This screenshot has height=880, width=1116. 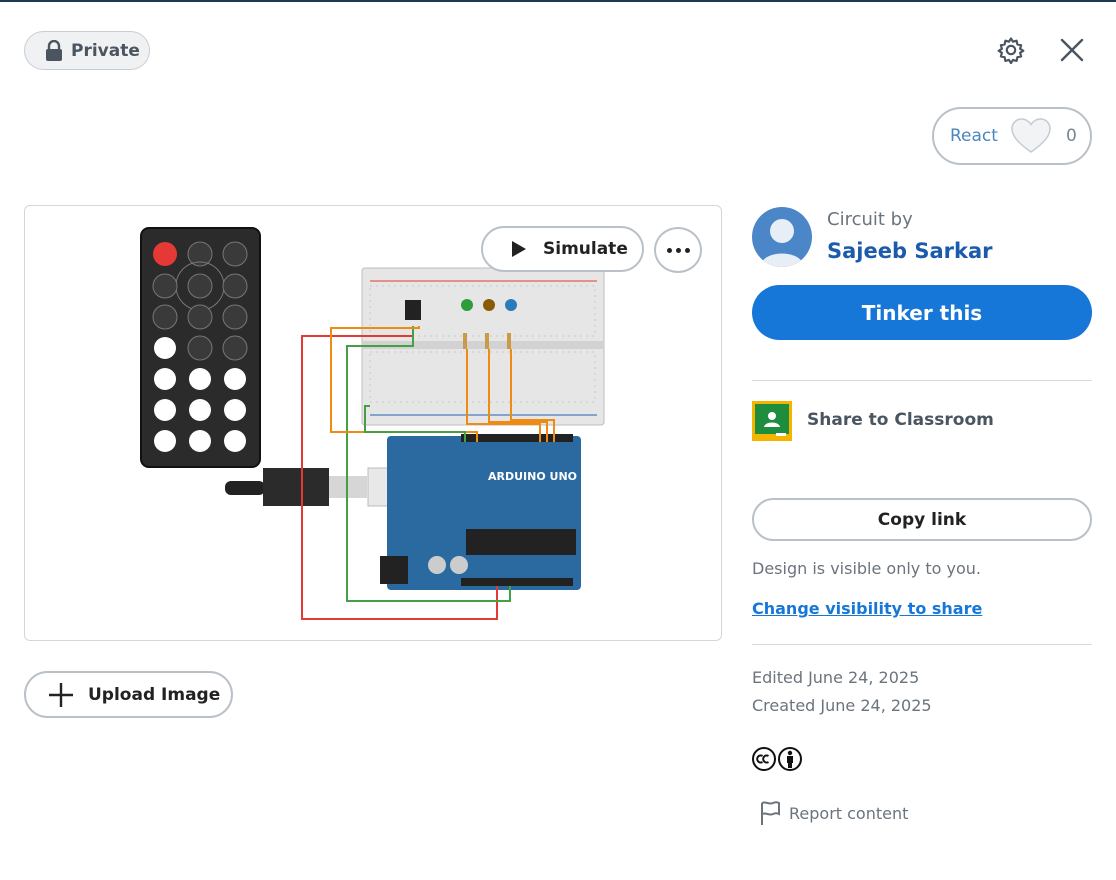 I want to click on arduino-uno-board: ARDUINO UNO, so click(x=480, y=512).